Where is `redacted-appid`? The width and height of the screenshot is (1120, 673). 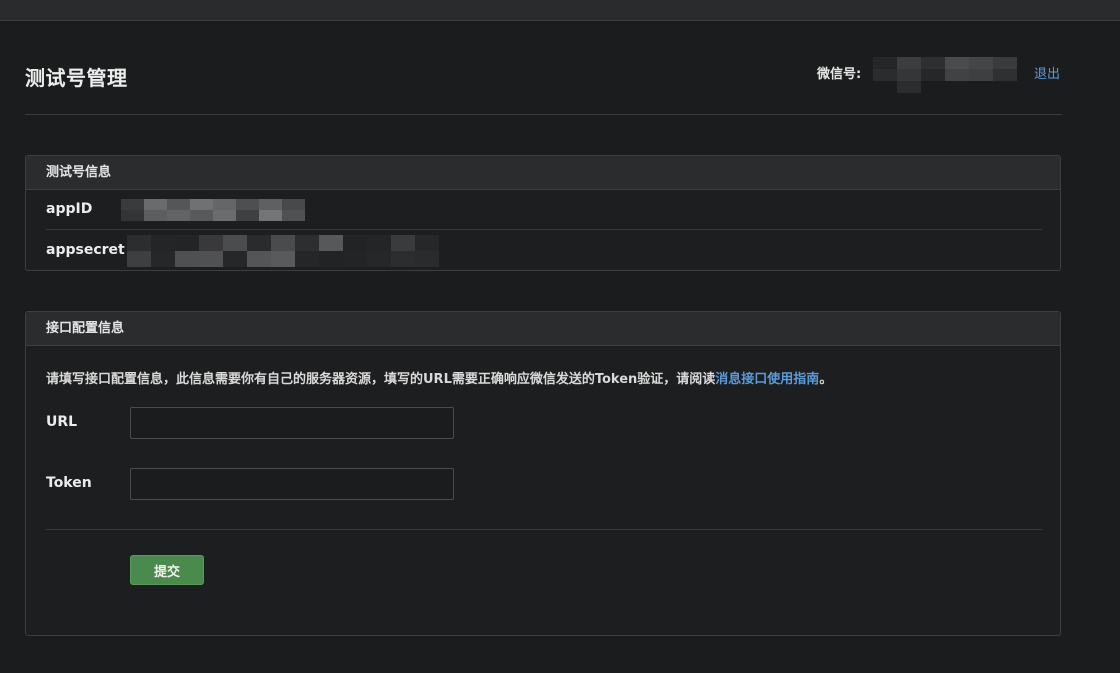 redacted-appid is located at coordinates (213, 210).